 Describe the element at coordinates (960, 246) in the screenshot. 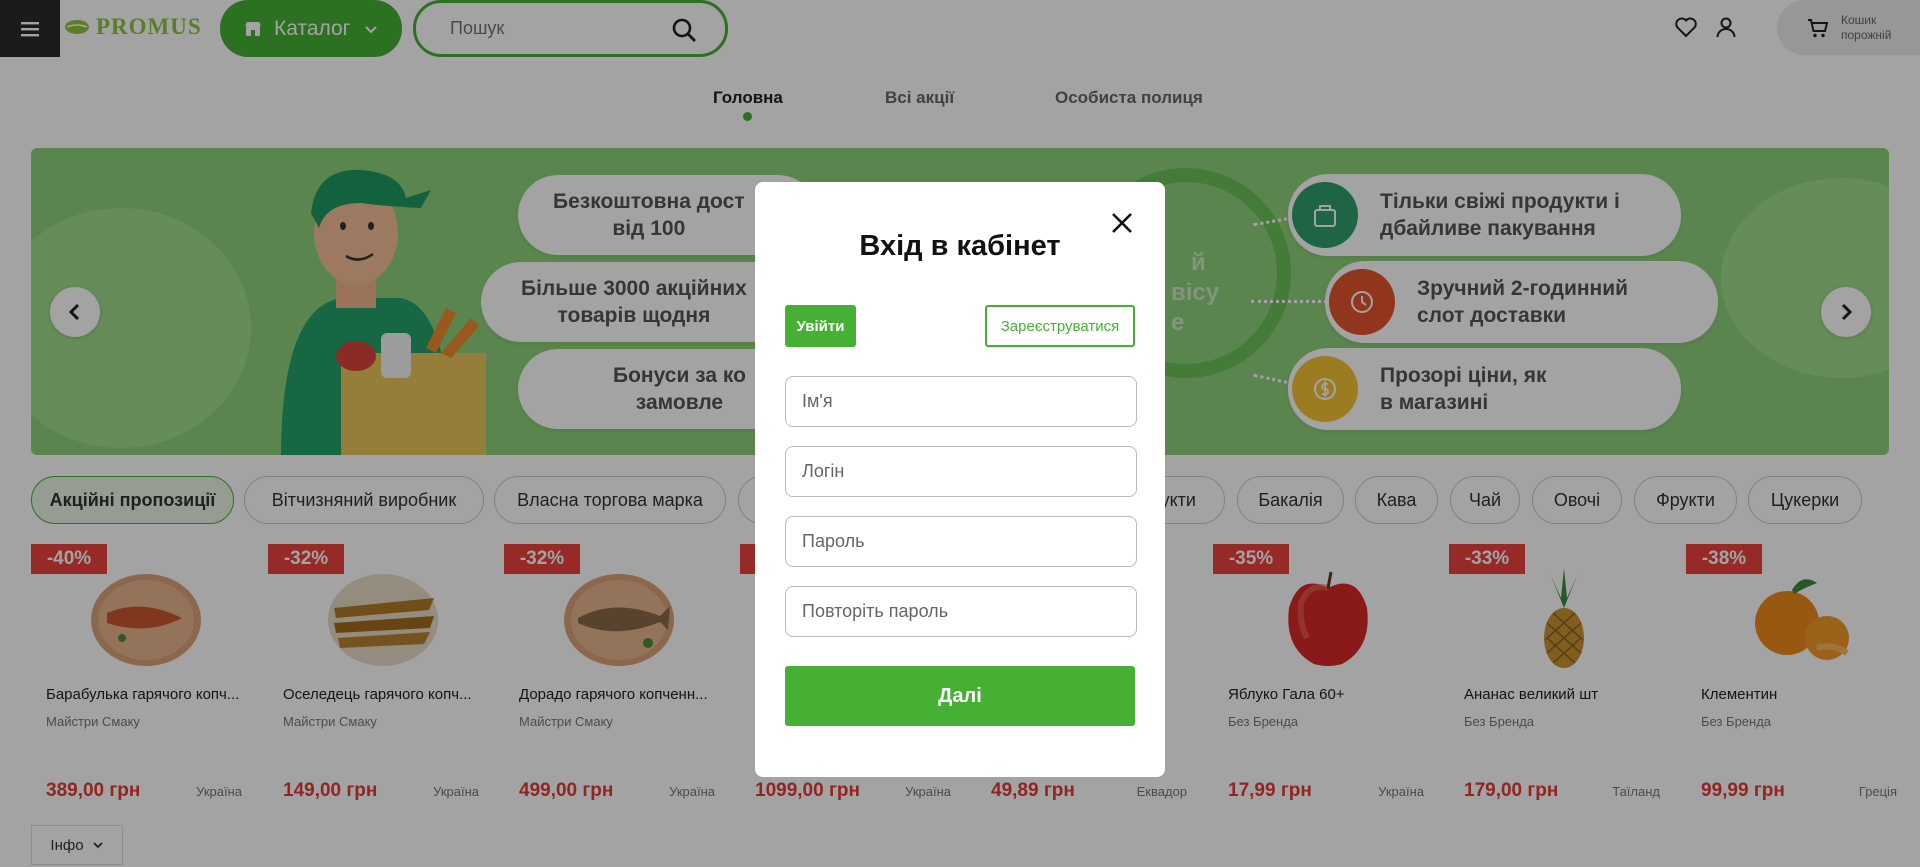

I see `modal-title: Вхід в кабінет` at that location.